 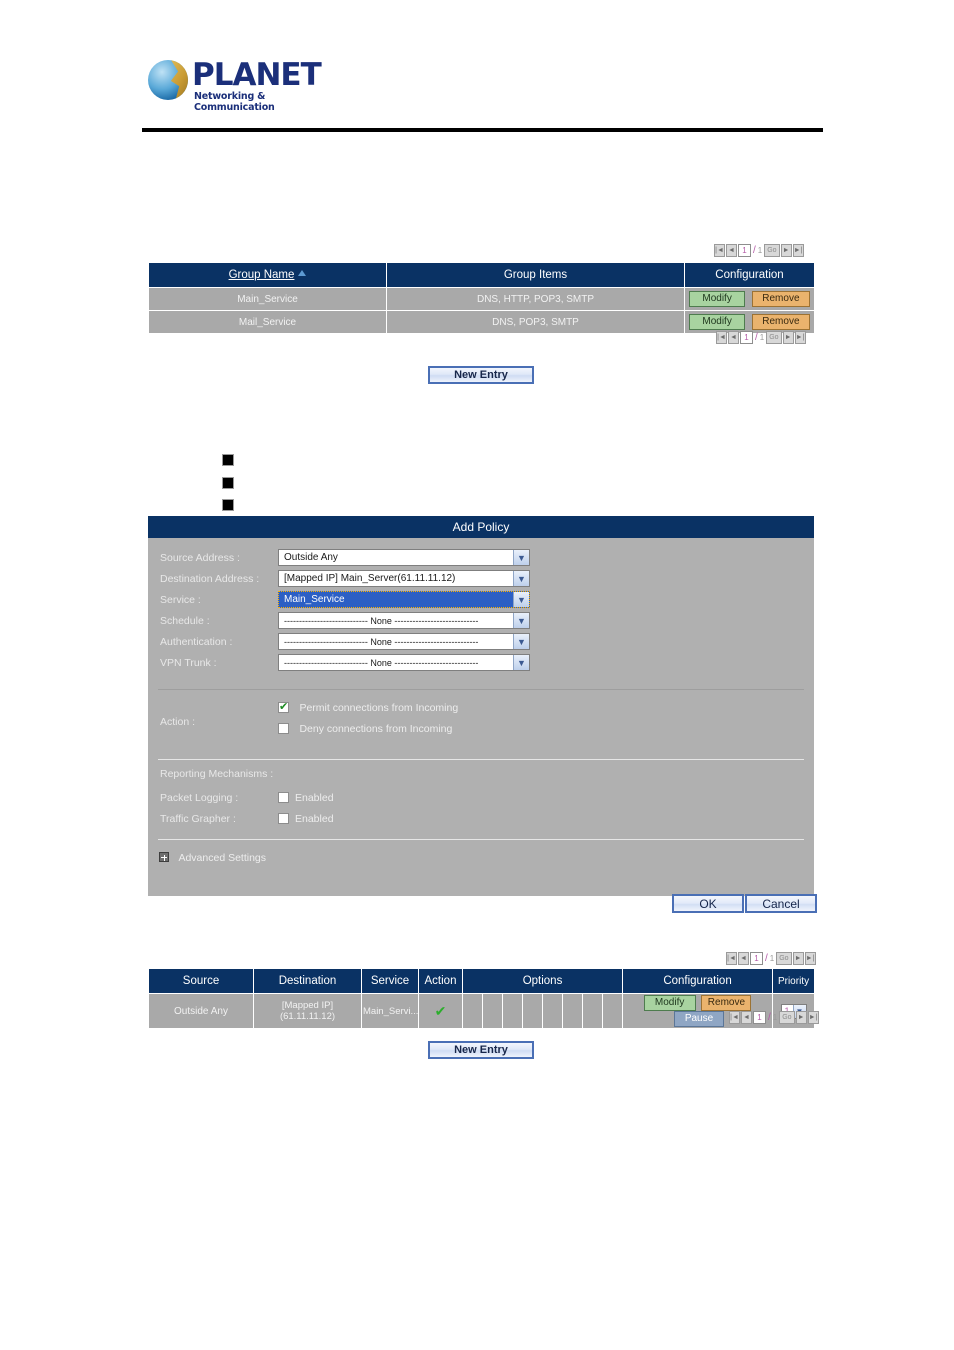 I want to click on add-policy-title: Add Policy, so click(x=481, y=527).